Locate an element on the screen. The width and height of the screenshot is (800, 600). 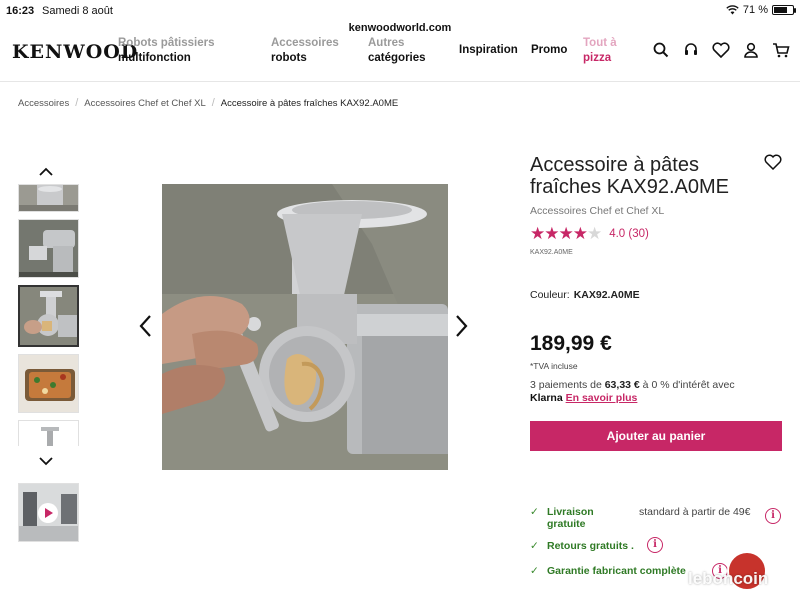
status-time: 16:23 is located at coordinates (20, 11).